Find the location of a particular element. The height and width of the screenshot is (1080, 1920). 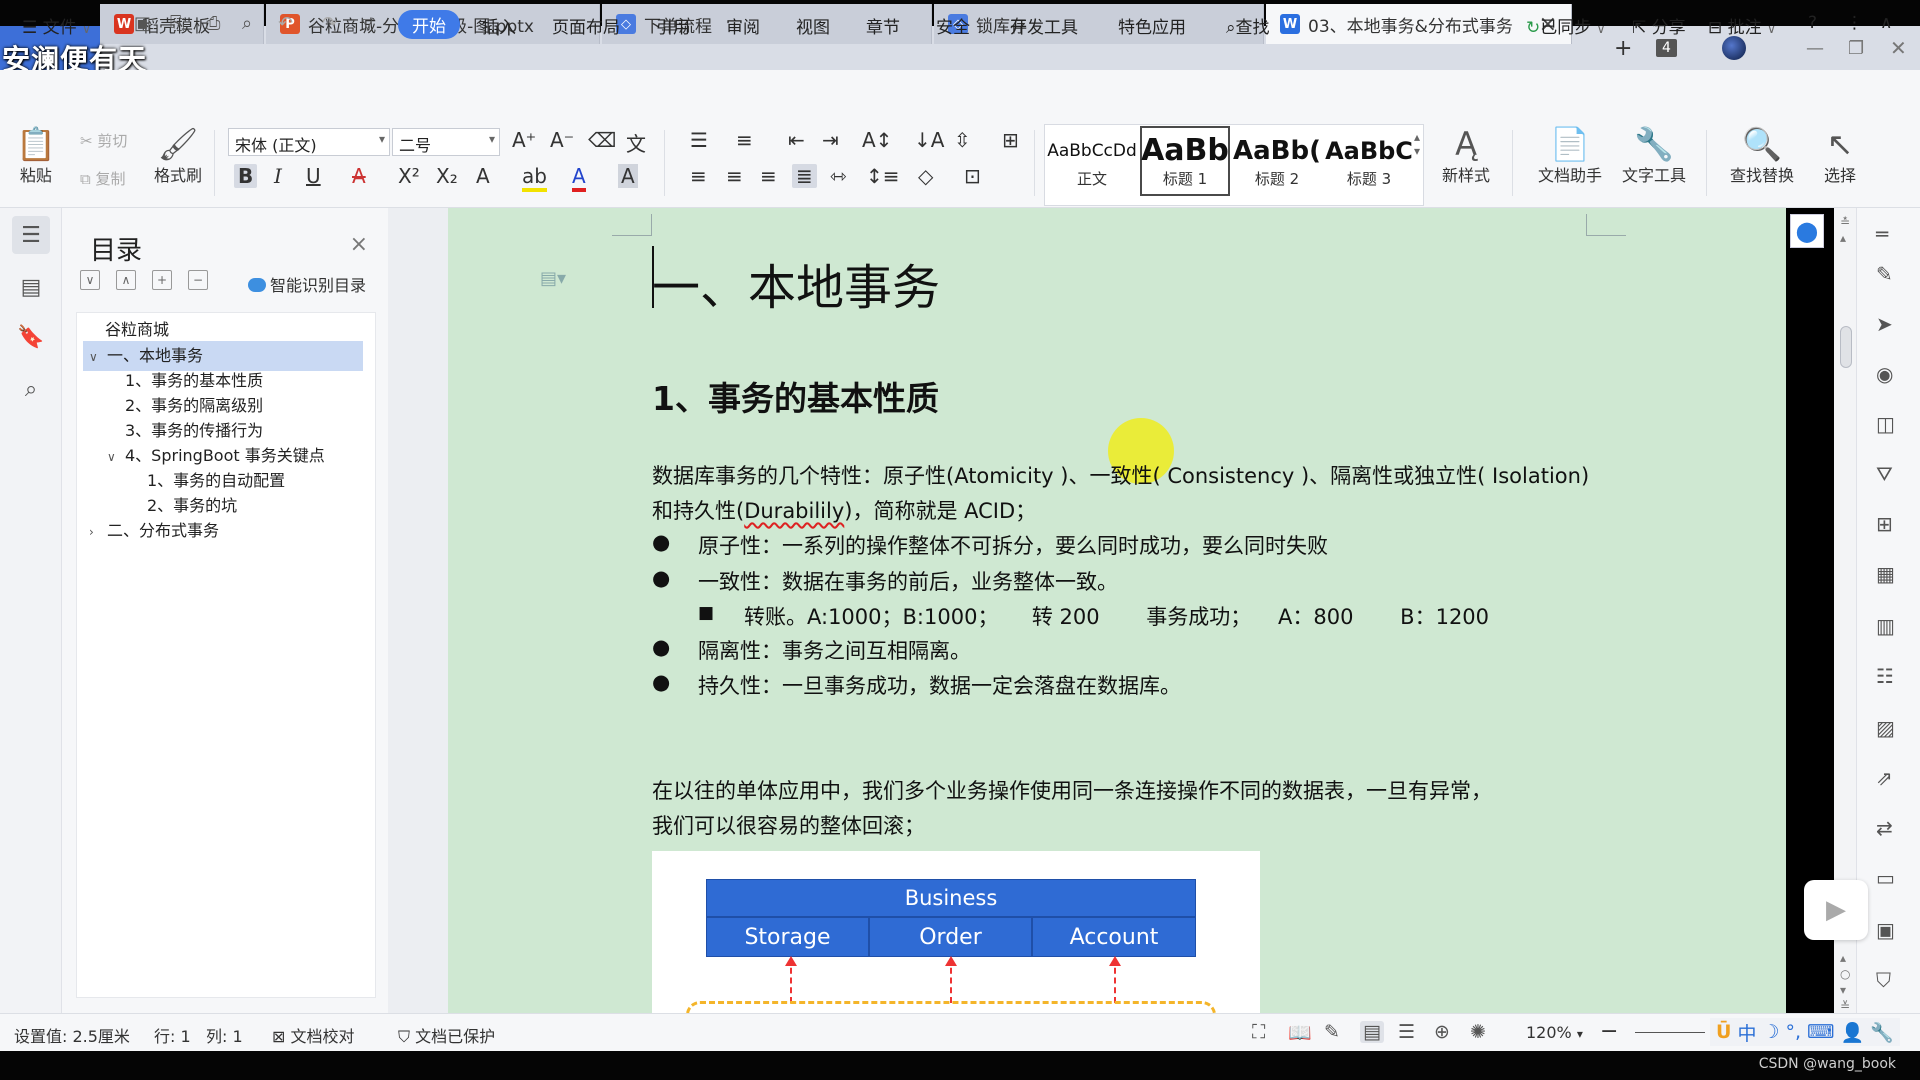

misspelled-word: Durabilily is located at coordinates (794, 511).